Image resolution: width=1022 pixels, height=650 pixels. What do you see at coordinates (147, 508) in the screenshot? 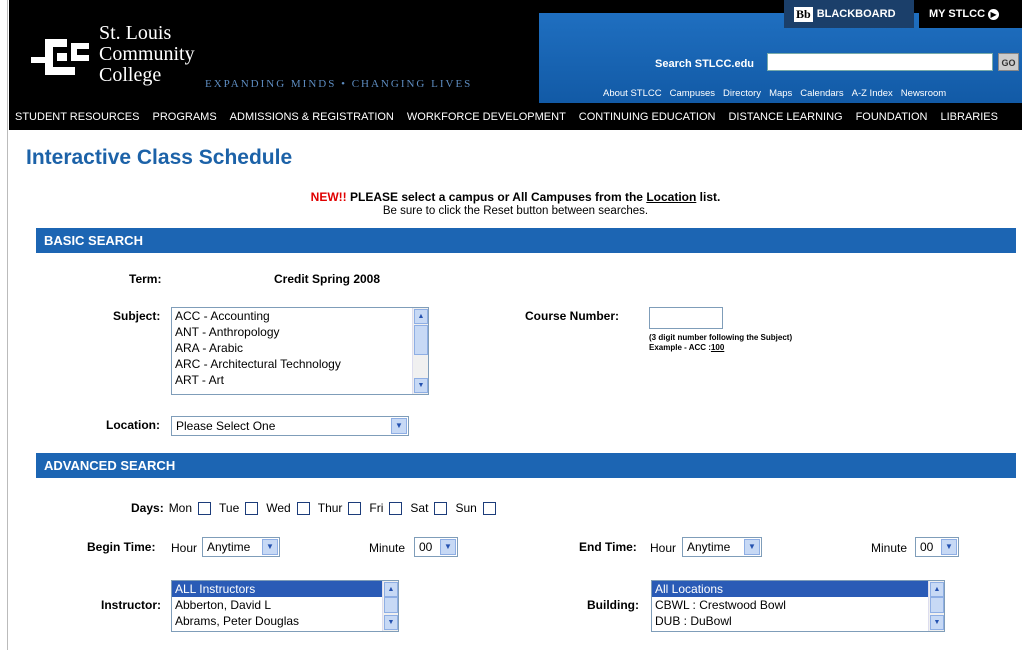
I see `days-label: Days:` at bounding box center [147, 508].